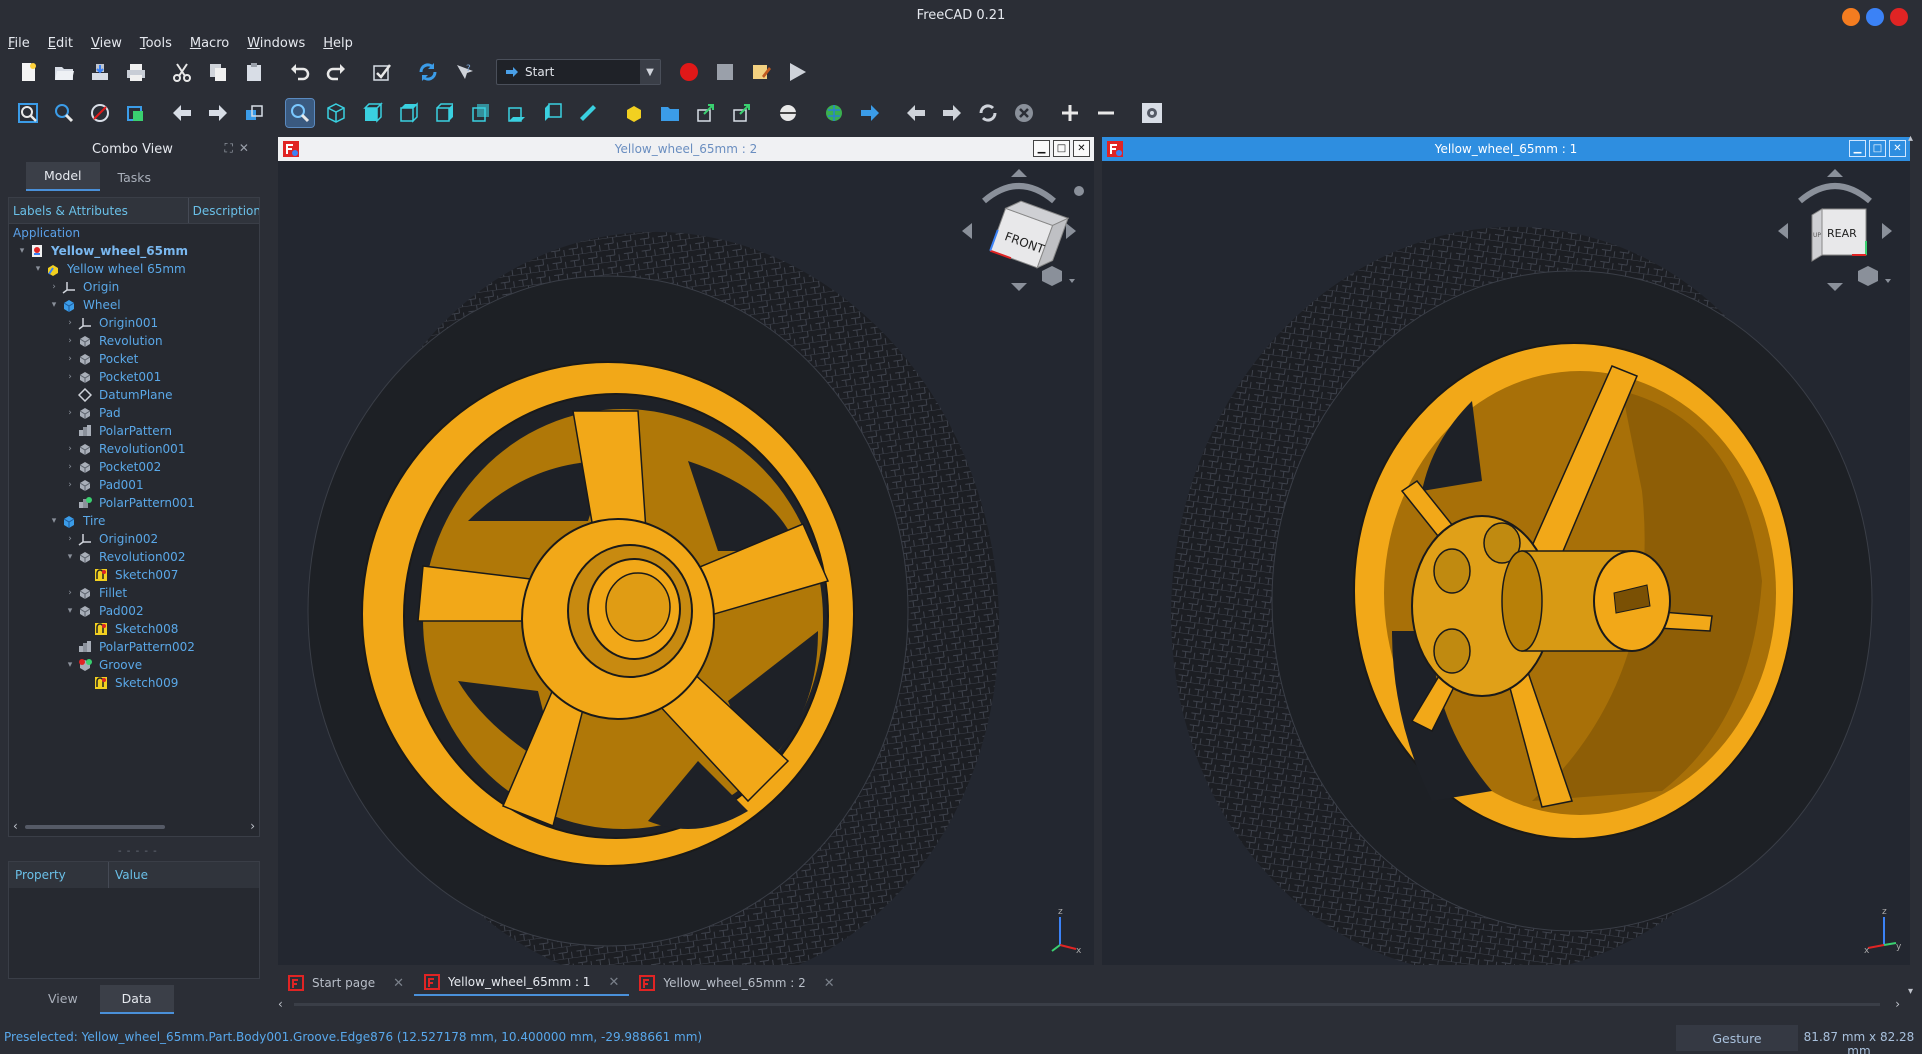 The width and height of the screenshot is (1922, 1054). What do you see at coordinates (300, 72) in the screenshot?
I see `undo-button` at bounding box center [300, 72].